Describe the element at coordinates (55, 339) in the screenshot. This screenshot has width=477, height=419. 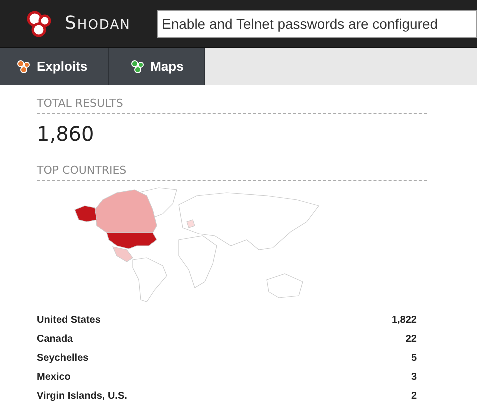
I see `country-name: Canada` at that location.